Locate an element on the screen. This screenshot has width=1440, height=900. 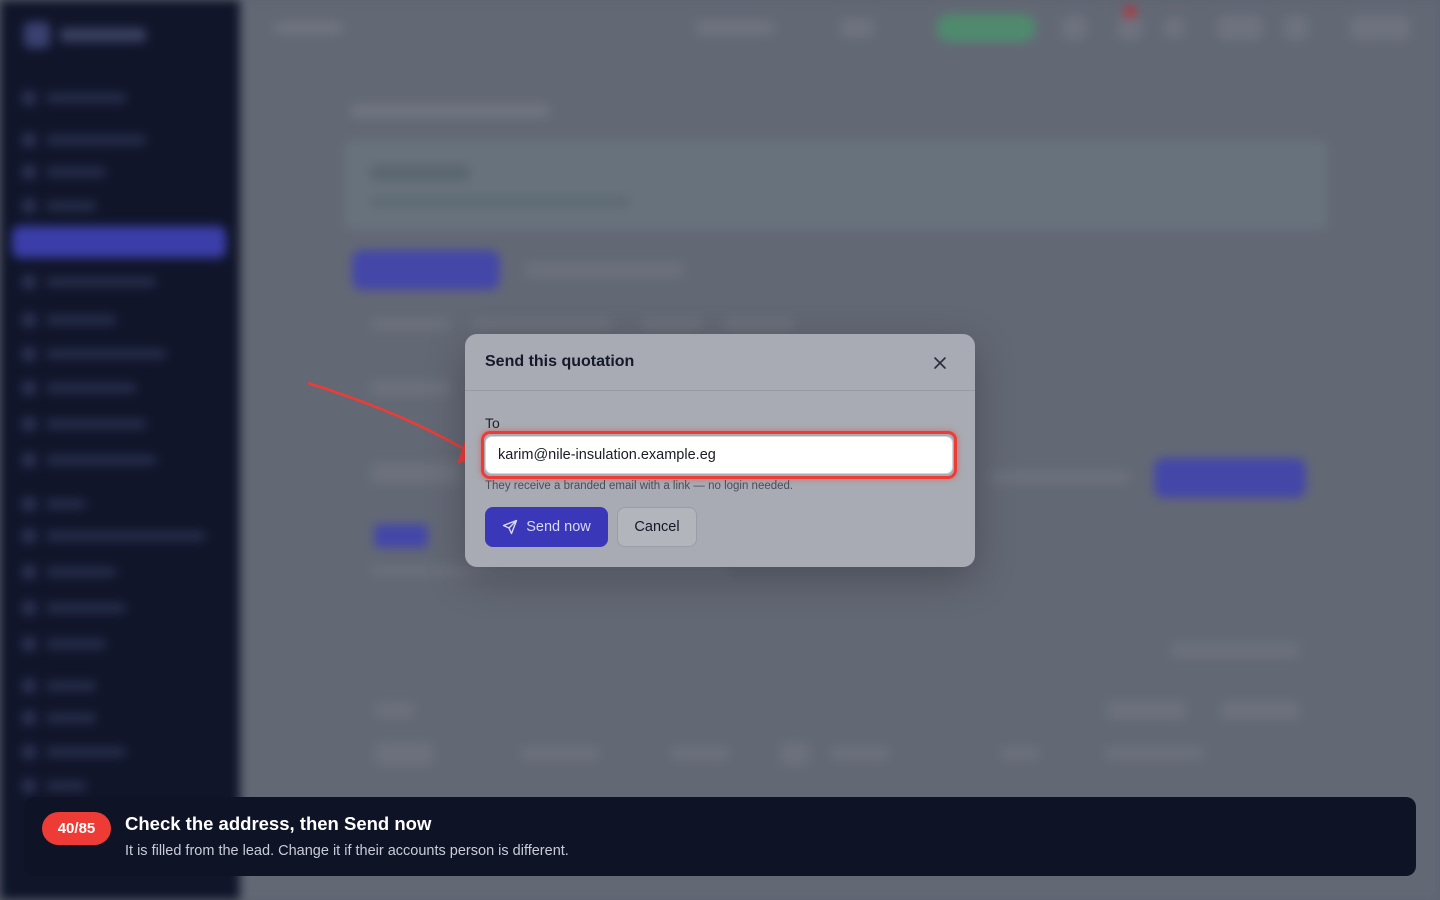
tutorial-title: Check the address, then Send now is located at coordinates (278, 823).